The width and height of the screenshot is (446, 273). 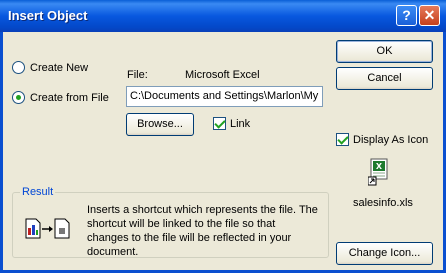 What do you see at coordinates (383, 203) in the screenshot?
I see `icon-caption: salesinfo.xls` at bounding box center [383, 203].